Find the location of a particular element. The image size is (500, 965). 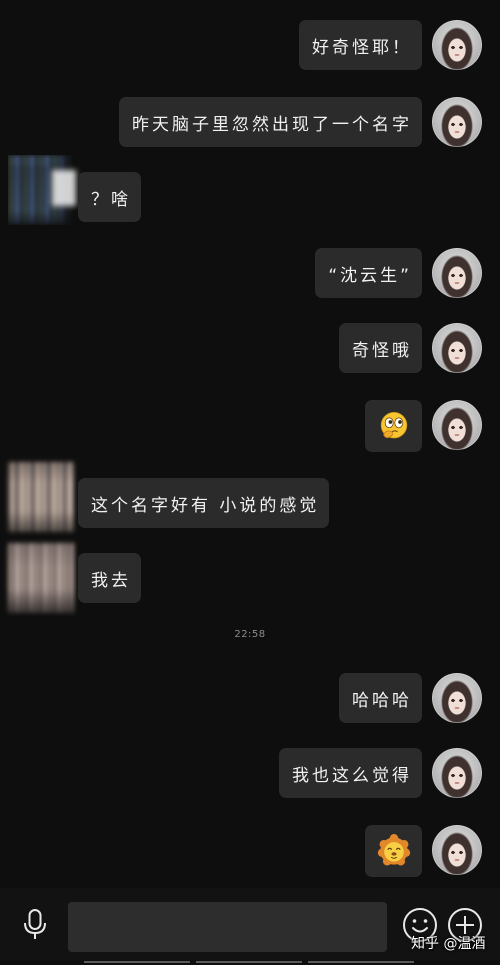

incoming-message-bubble: 这个名字好有 小说的感觉 is located at coordinates (204, 503).